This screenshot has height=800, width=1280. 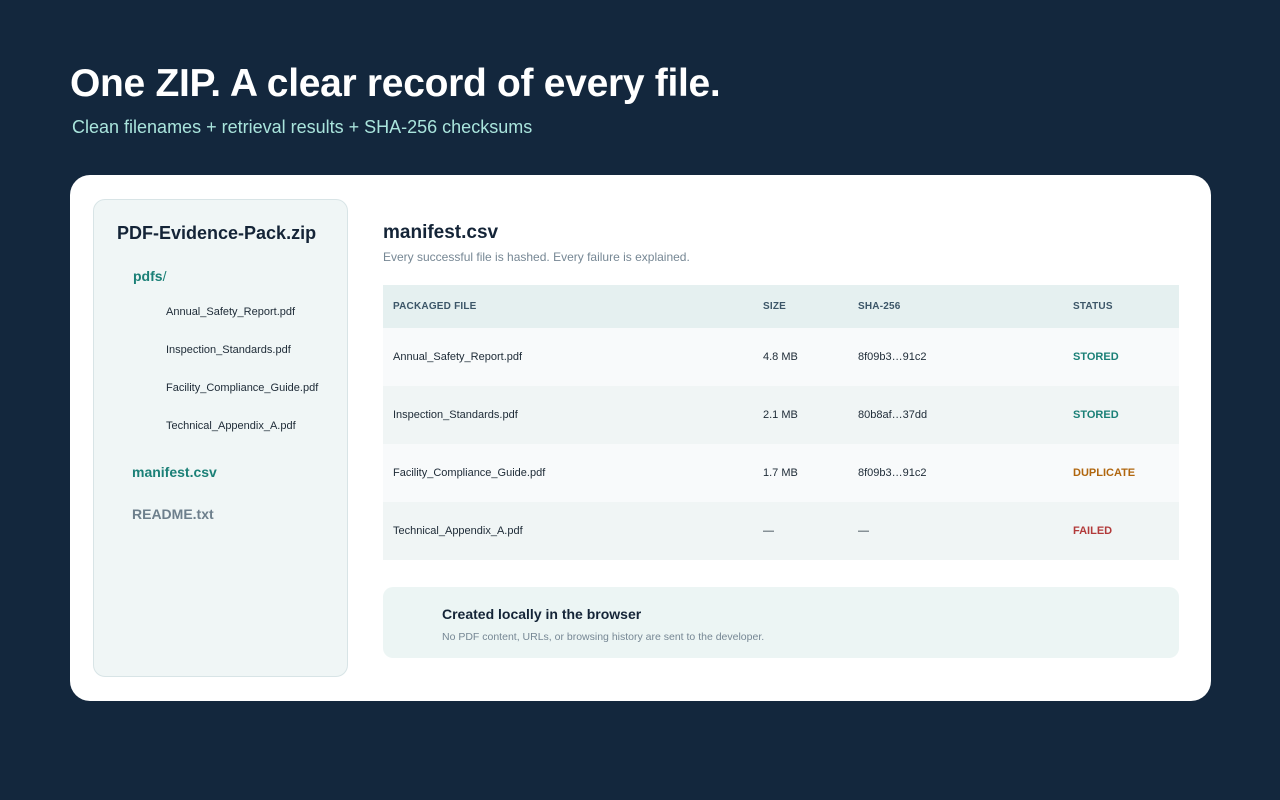 I want to click on tree-file-item: Inspection_Standards.pdf, so click(x=228, y=350).